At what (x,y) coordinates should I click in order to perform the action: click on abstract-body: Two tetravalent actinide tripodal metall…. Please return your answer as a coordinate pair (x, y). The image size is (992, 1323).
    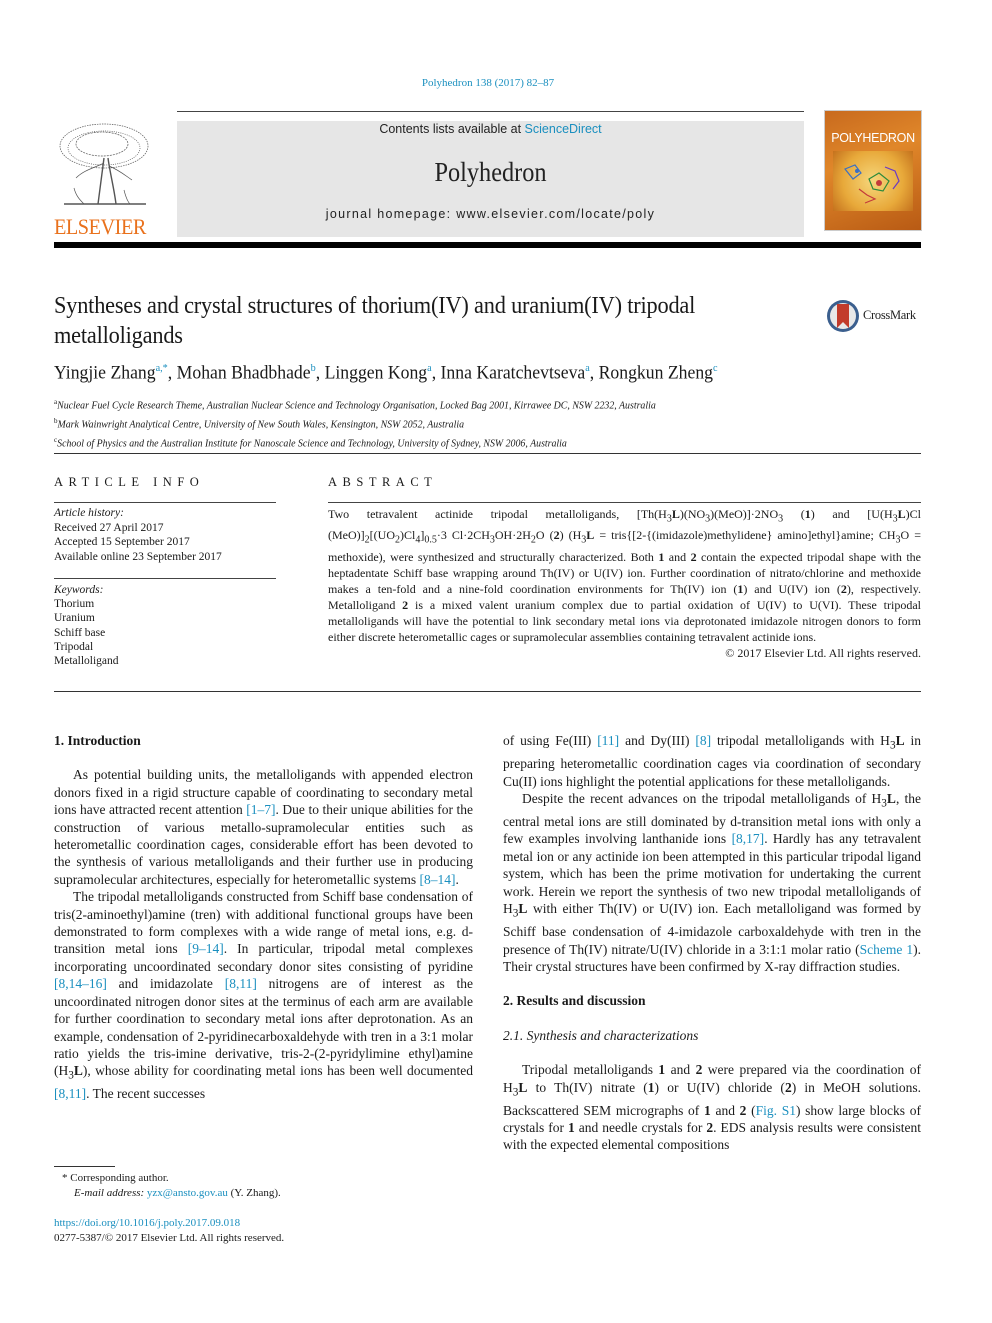
    Looking at the image, I should click on (624, 583).